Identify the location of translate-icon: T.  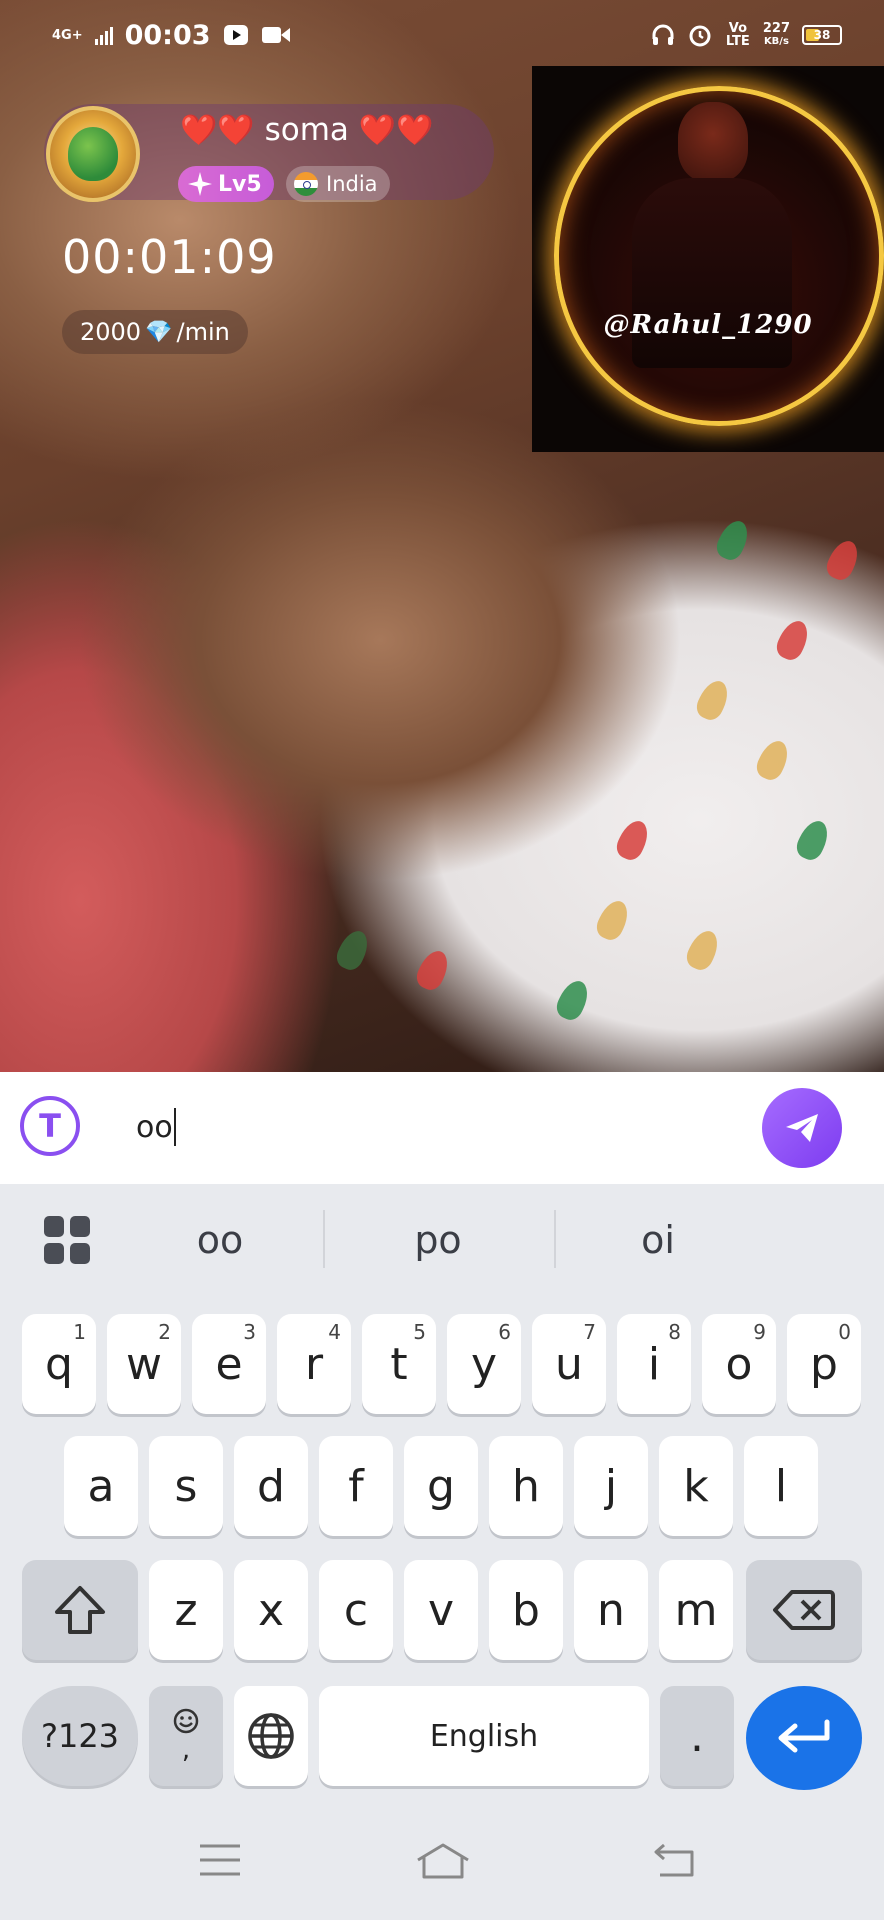
(50, 1126).